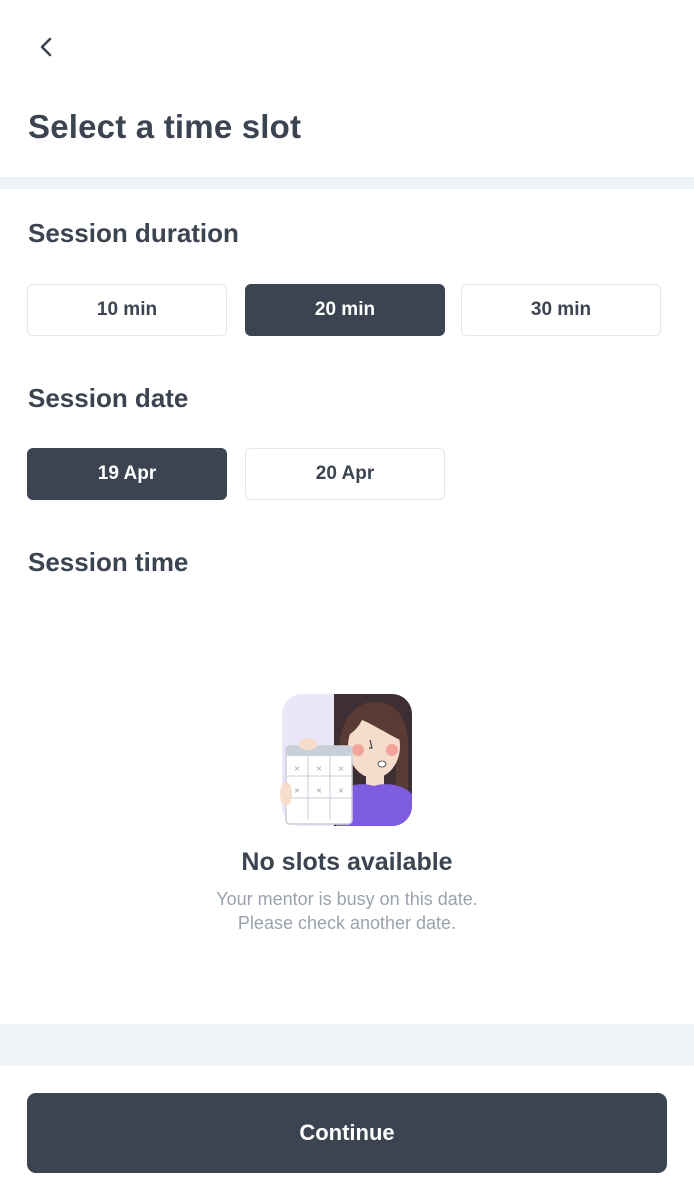 The image size is (694, 1200). I want to click on date-option-20-apr: 20 Apr, so click(345, 474).